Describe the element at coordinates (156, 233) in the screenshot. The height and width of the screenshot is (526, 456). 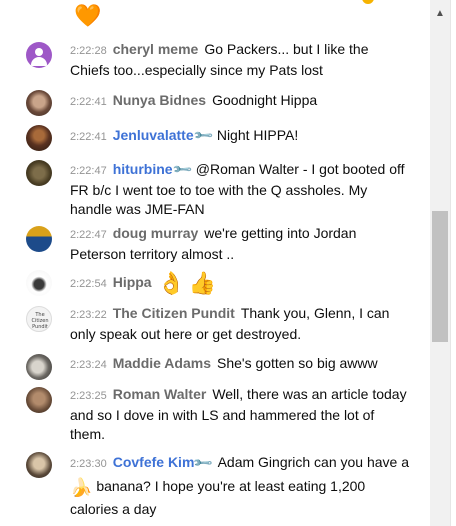
I see `author-name: doug murray` at that location.